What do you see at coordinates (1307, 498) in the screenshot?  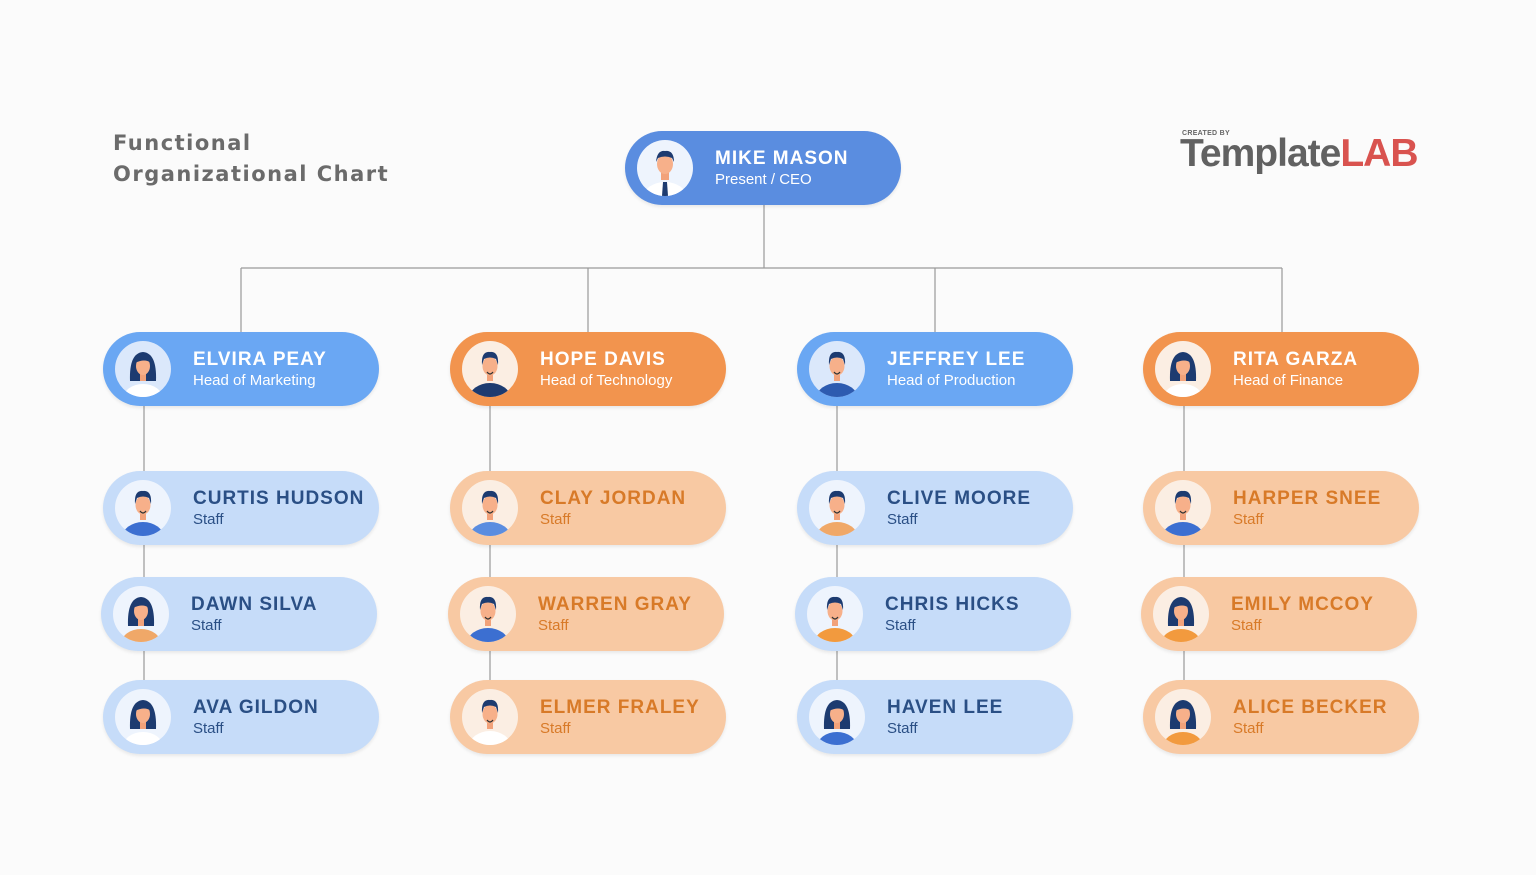 I see `staff-name: HARPER SNEE` at bounding box center [1307, 498].